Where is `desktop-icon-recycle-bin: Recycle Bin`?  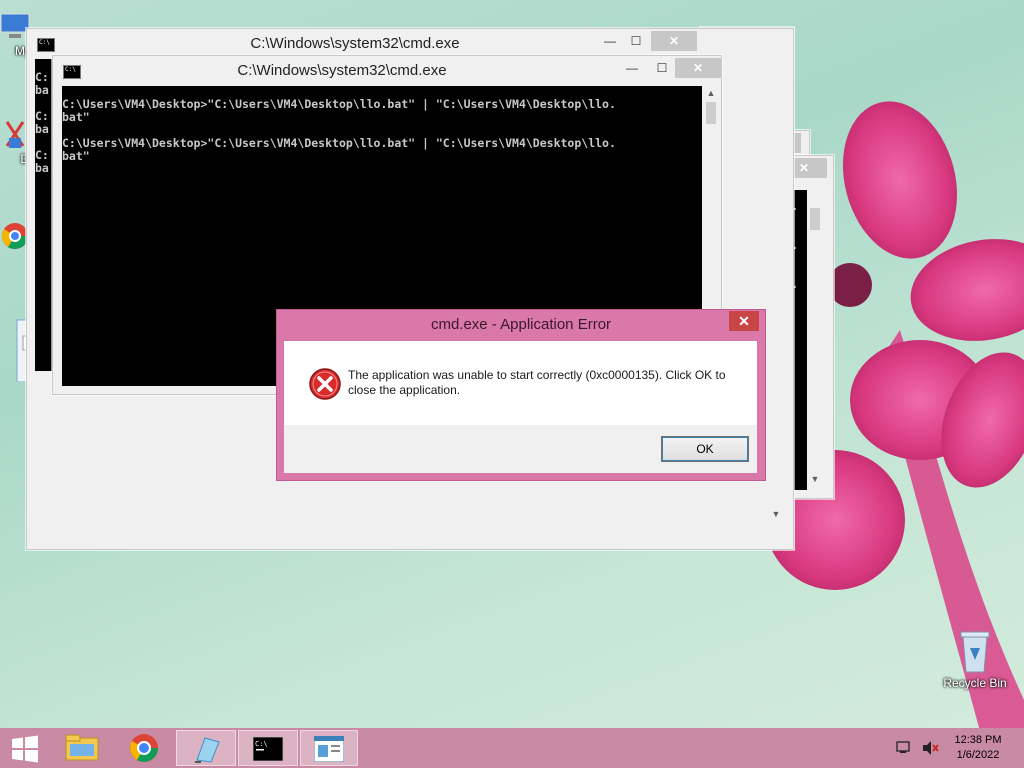 desktop-icon-recycle-bin: Recycle Bin is located at coordinates (975, 660).